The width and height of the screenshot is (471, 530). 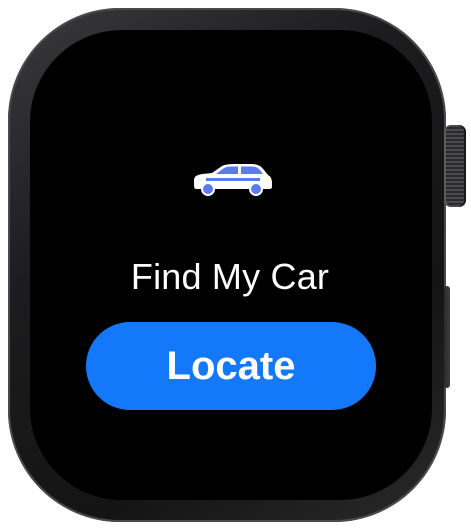 What do you see at coordinates (231, 366) in the screenshot?
I see `locate-button: Locate` at bounding box center [231, 366].